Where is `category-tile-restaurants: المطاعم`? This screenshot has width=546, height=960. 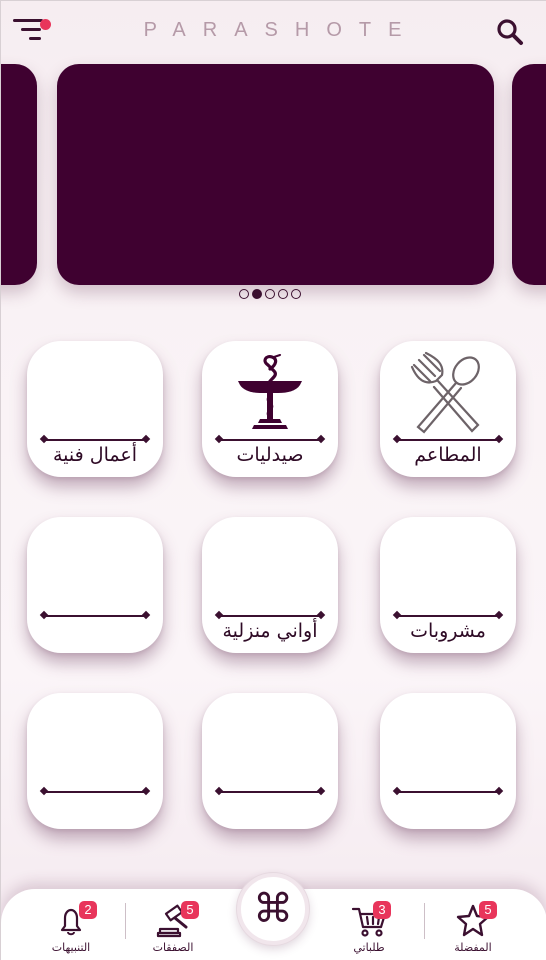
category-tile-restaurants: المطاعم is located at coordinates (448, 409).